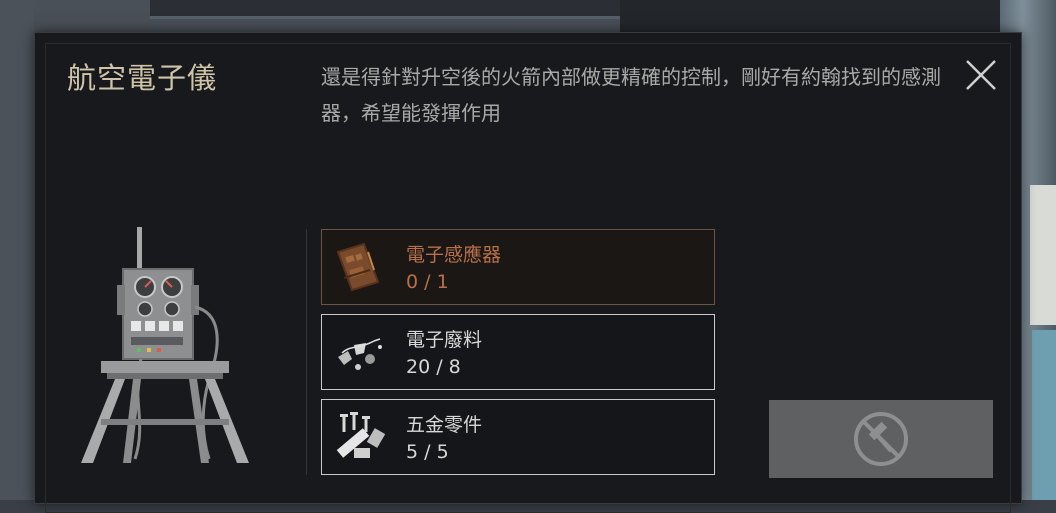 The height and width of the screenshot is (513, 1056). Describe the element at coordinates (444, 425) in the screenshot. I see `requirement-name: 五金零件` at that location.